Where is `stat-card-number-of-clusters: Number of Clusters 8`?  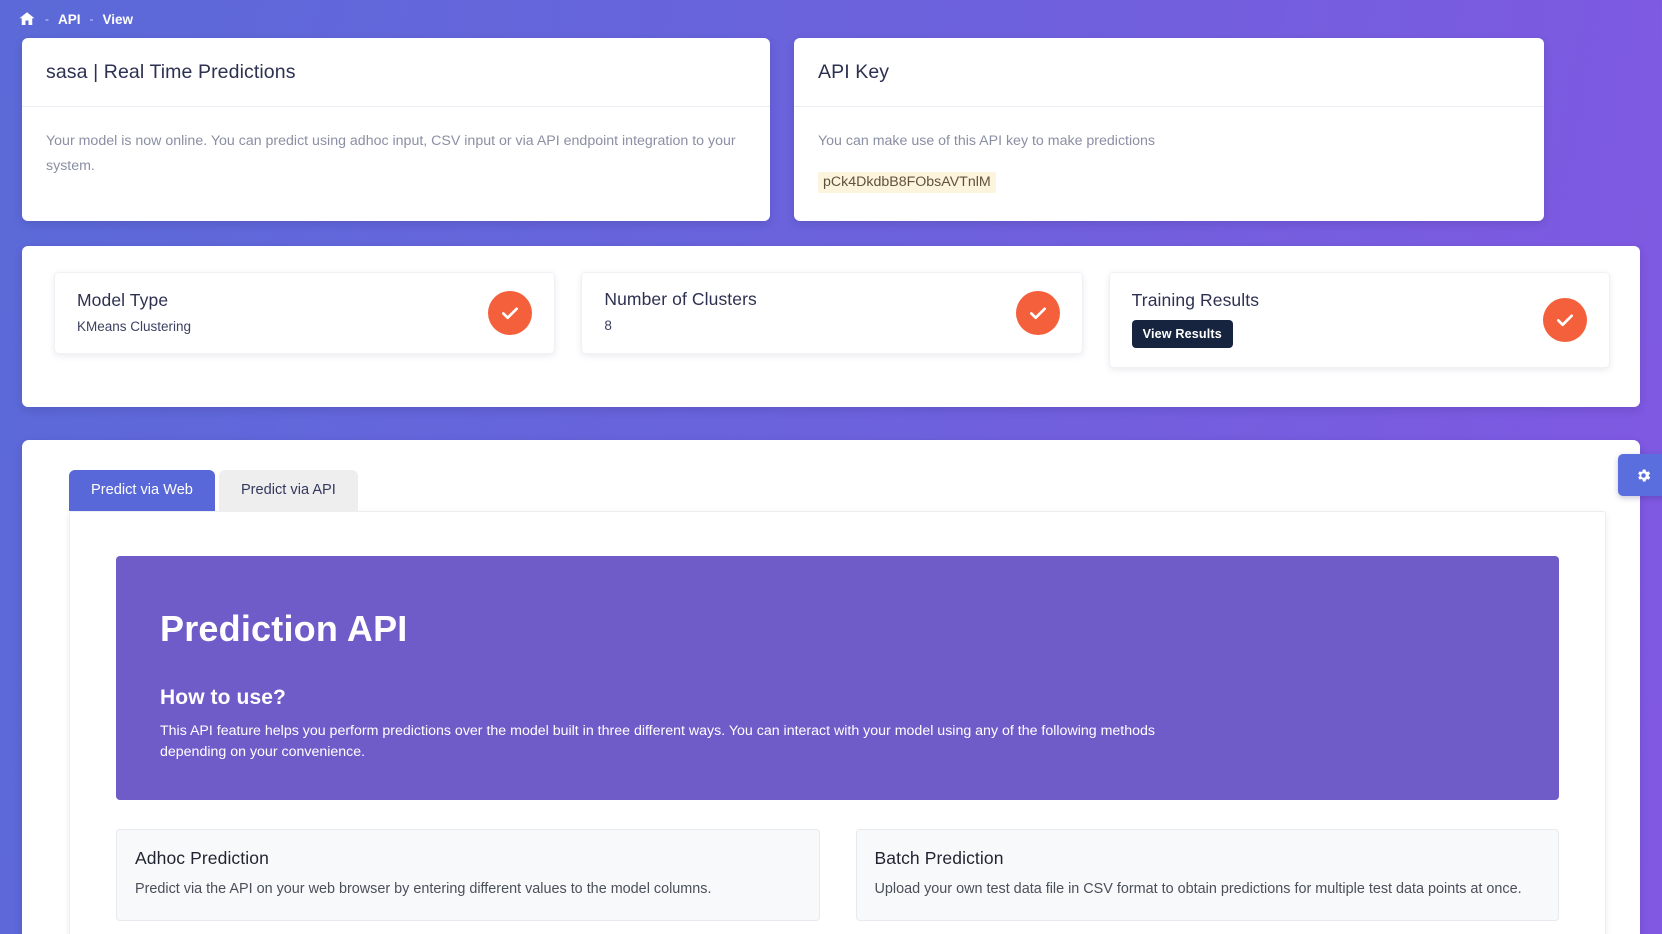
stat-card-number-of-clusters: Number of Clusters 8 is located at coordinates (832, 313).